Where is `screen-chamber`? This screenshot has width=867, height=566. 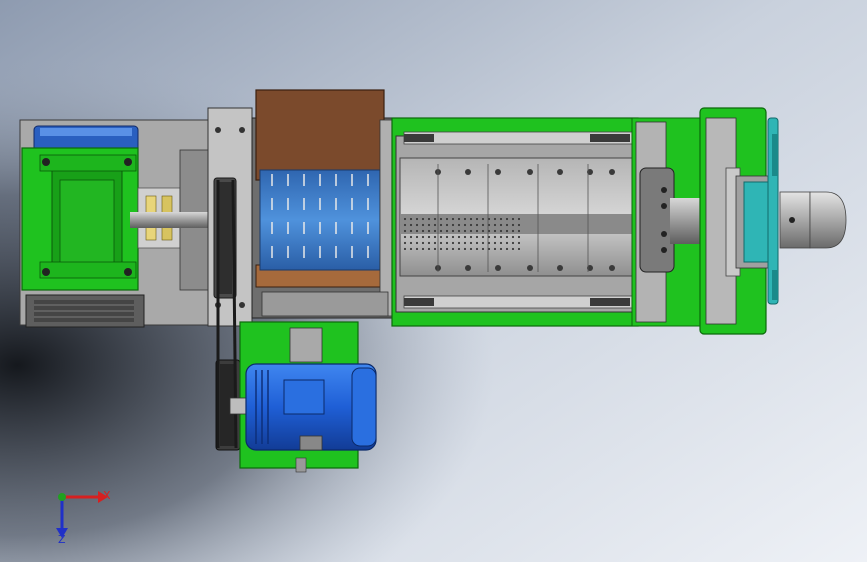 screen-chamber is located at coordinates (515, 222).